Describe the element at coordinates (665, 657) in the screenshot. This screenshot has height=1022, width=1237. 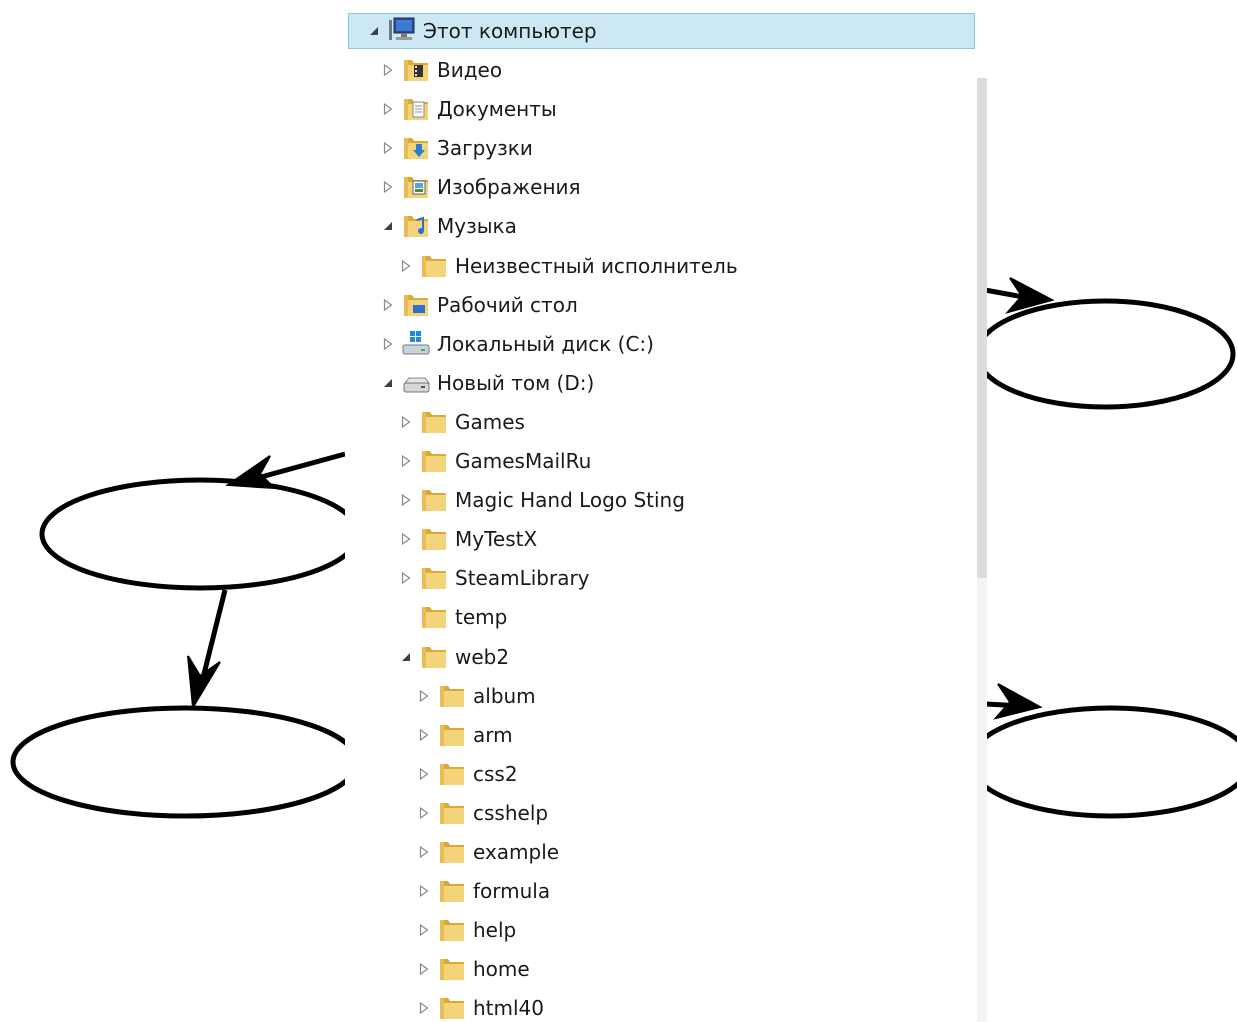
I see `tree-item: web2` at that location.